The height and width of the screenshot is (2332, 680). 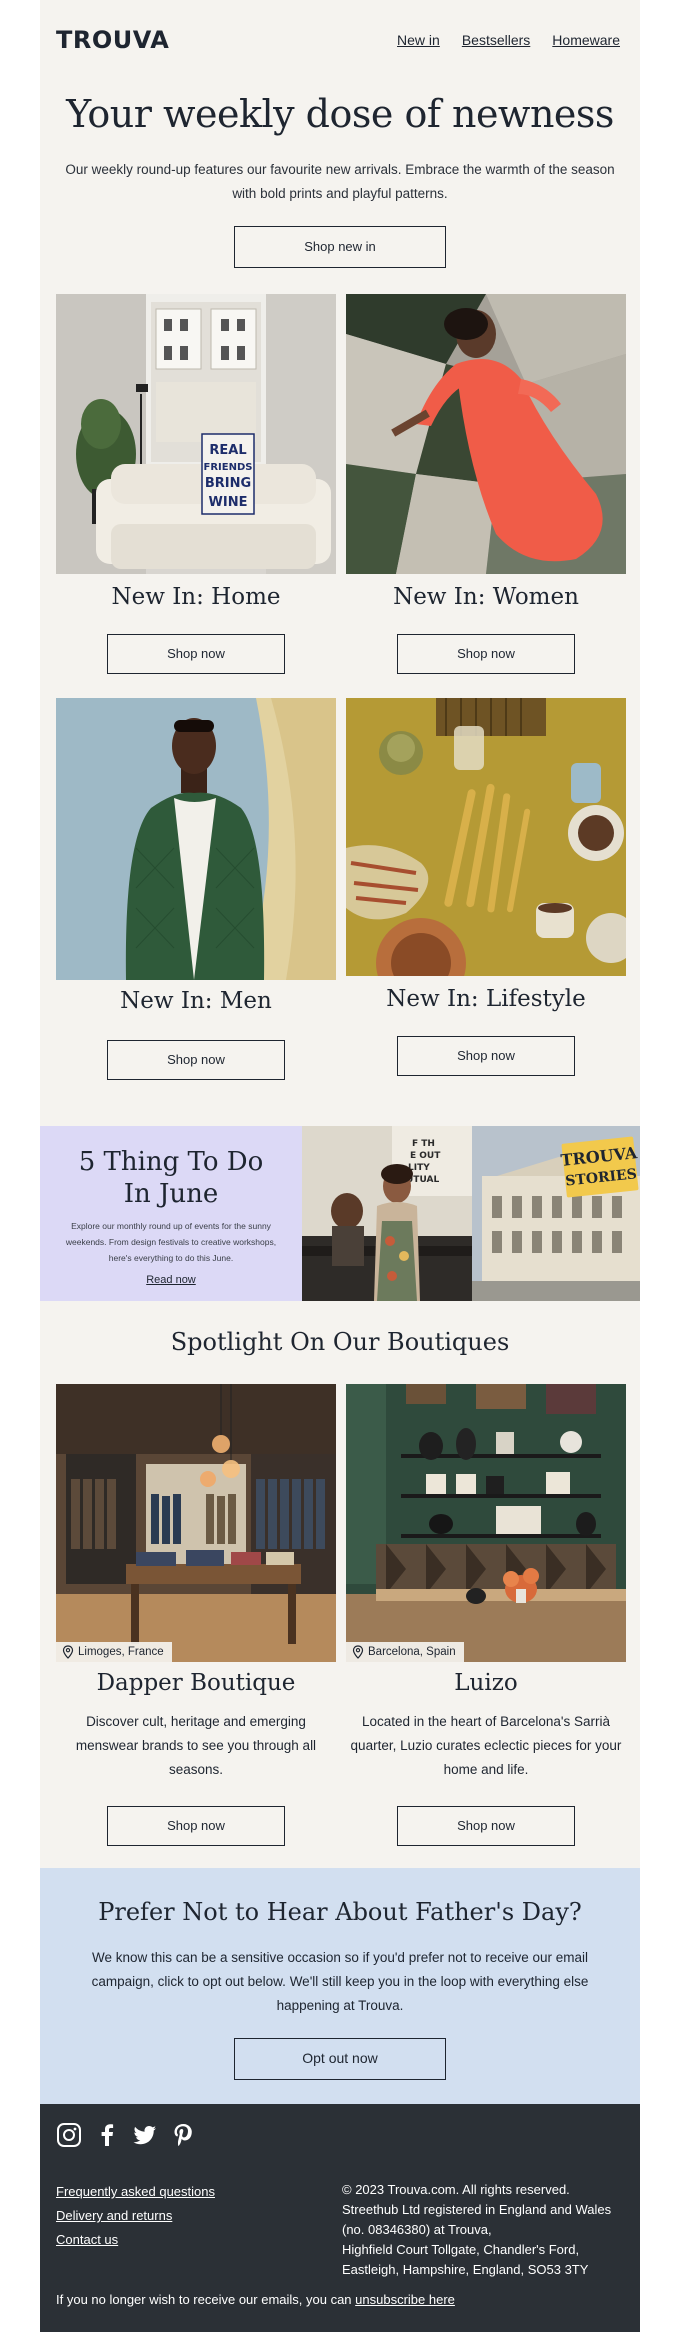 I want to click on shop-now-button-dapper: Shop now, so click(x=196, y=1826).